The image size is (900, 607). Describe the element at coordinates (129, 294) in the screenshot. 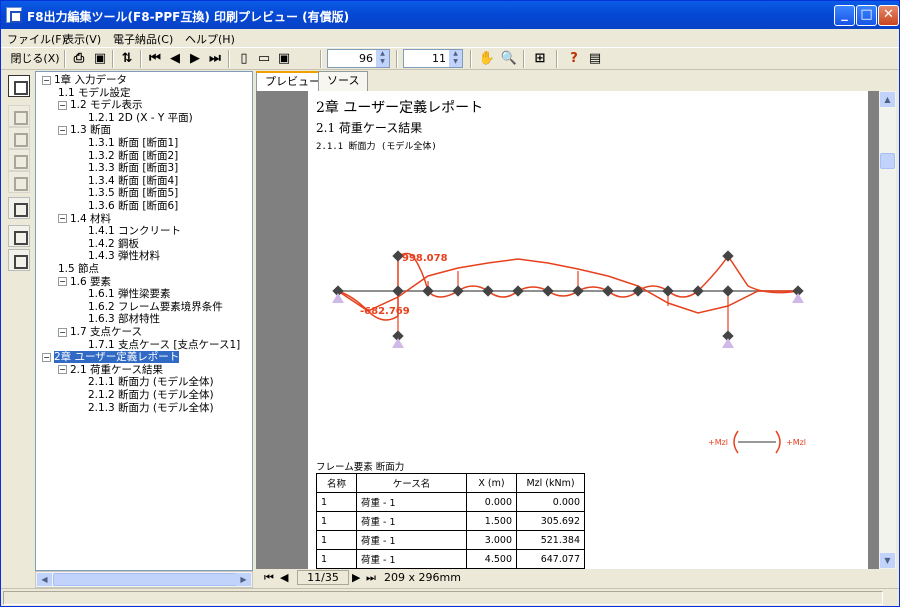

I see `tree-node: 1.6.1 弾性梁要素` at that location.